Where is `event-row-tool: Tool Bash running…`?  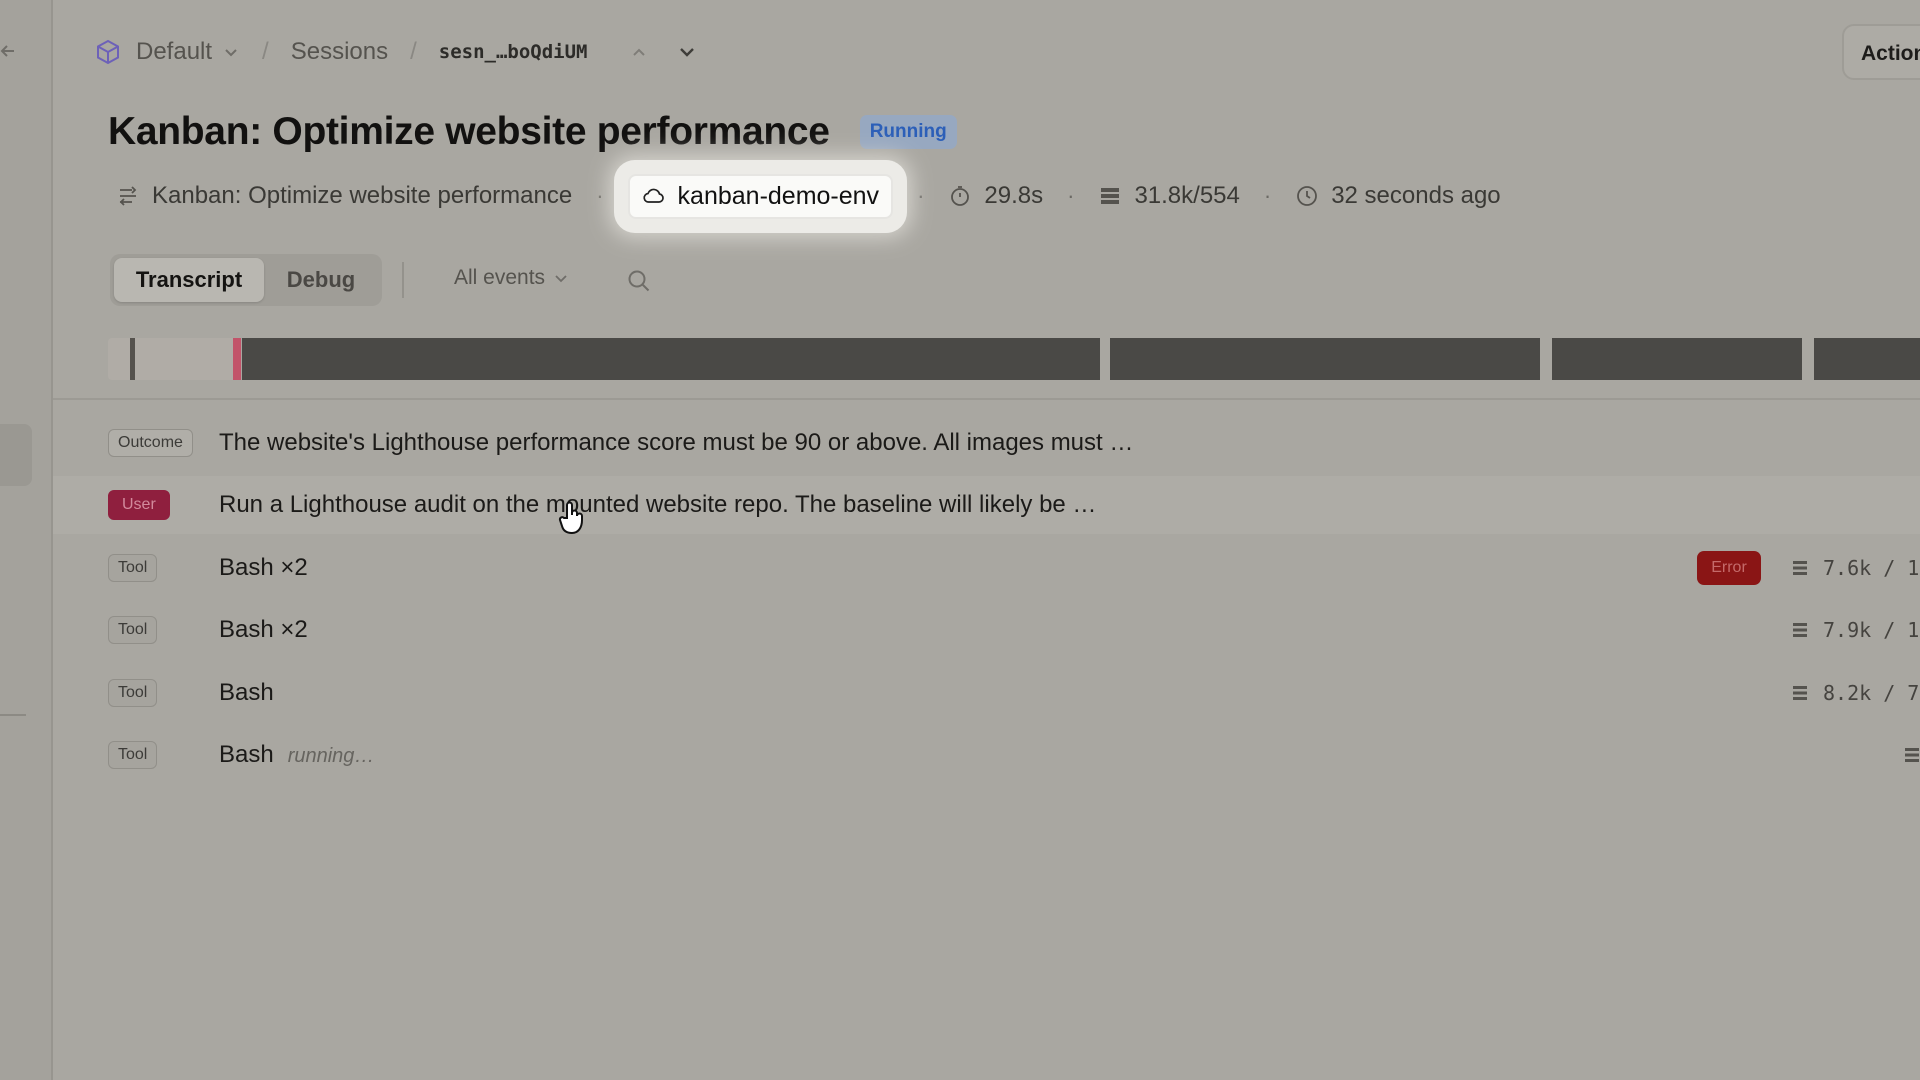 event-row-tool: Tool Bash running… is located at coordinates (986, 755).